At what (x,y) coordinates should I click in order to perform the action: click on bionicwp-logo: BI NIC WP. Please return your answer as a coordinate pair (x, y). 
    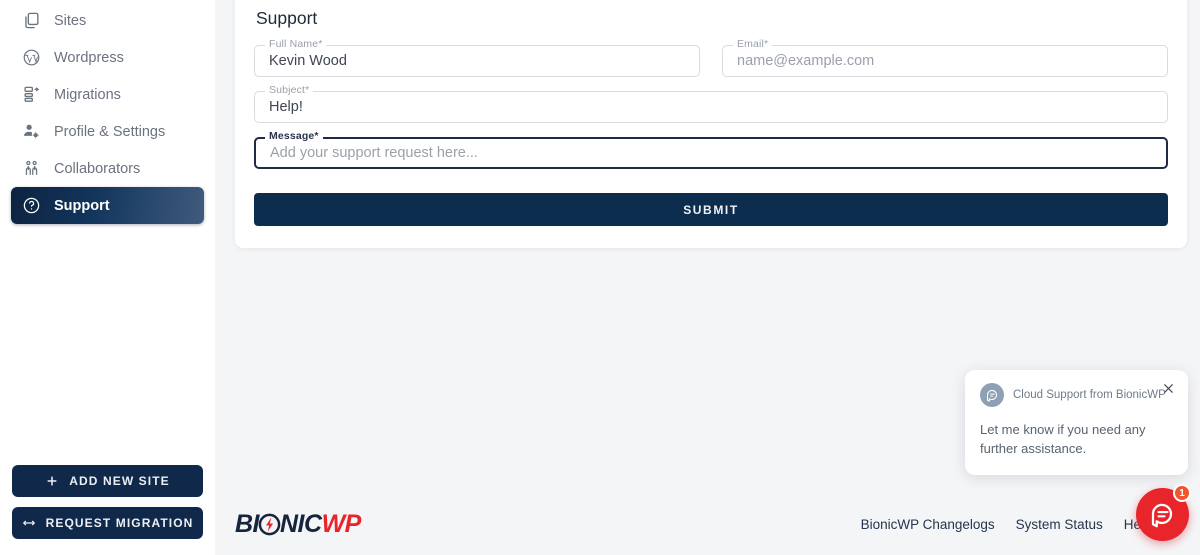
    Looking at the image, I should click on (298, 524).